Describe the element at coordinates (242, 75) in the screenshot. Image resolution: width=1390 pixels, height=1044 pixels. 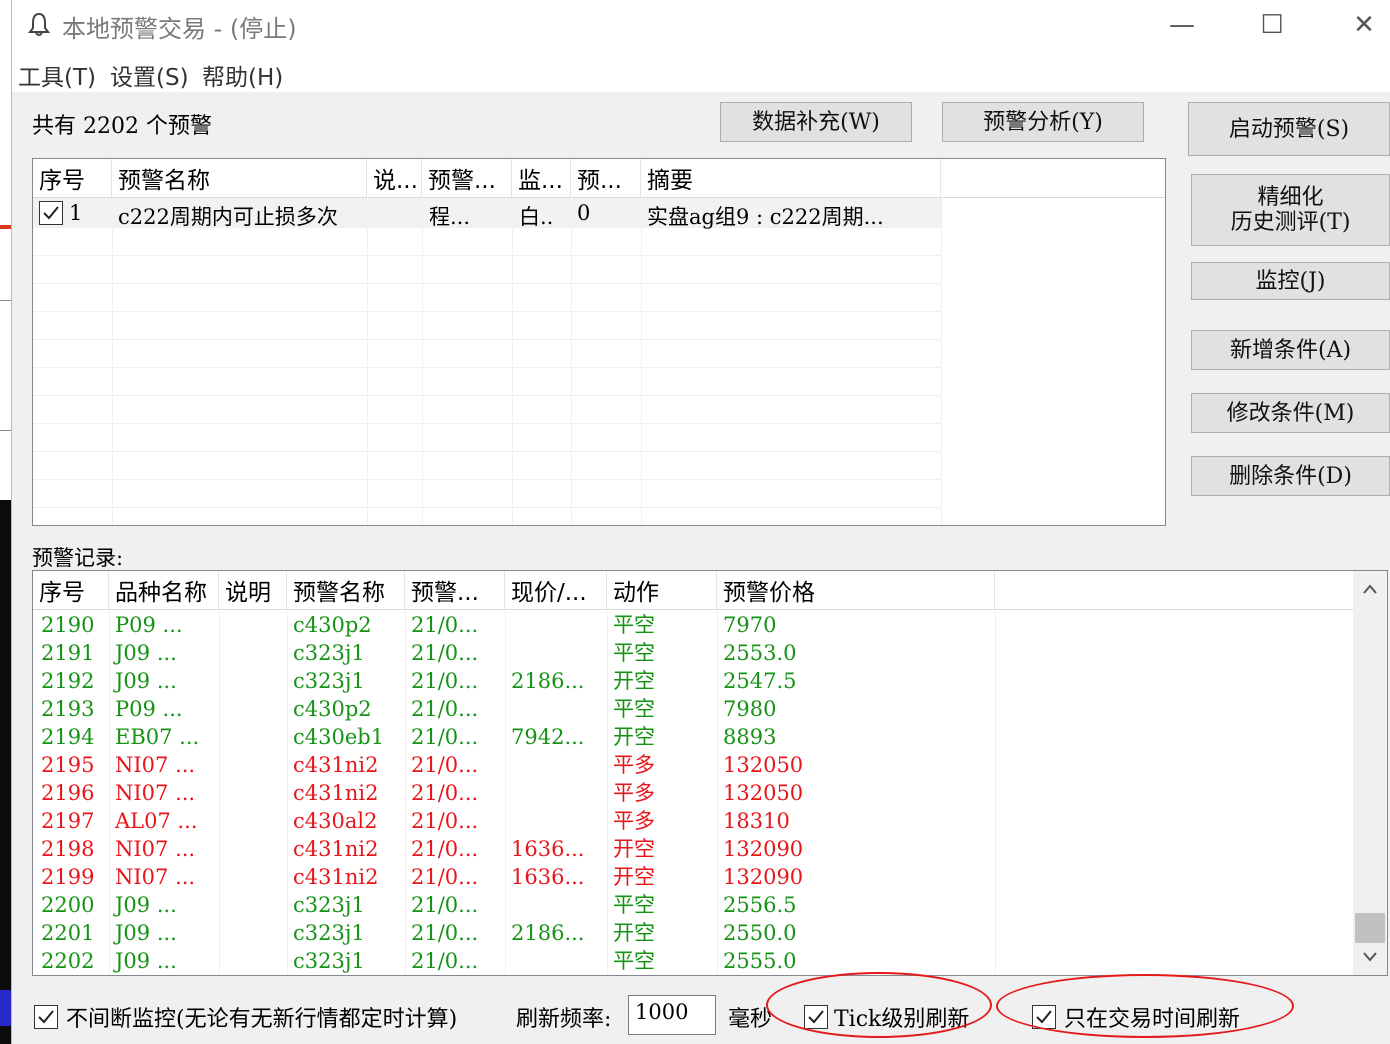
I see `menu-help: 帮助(H)` at that location.